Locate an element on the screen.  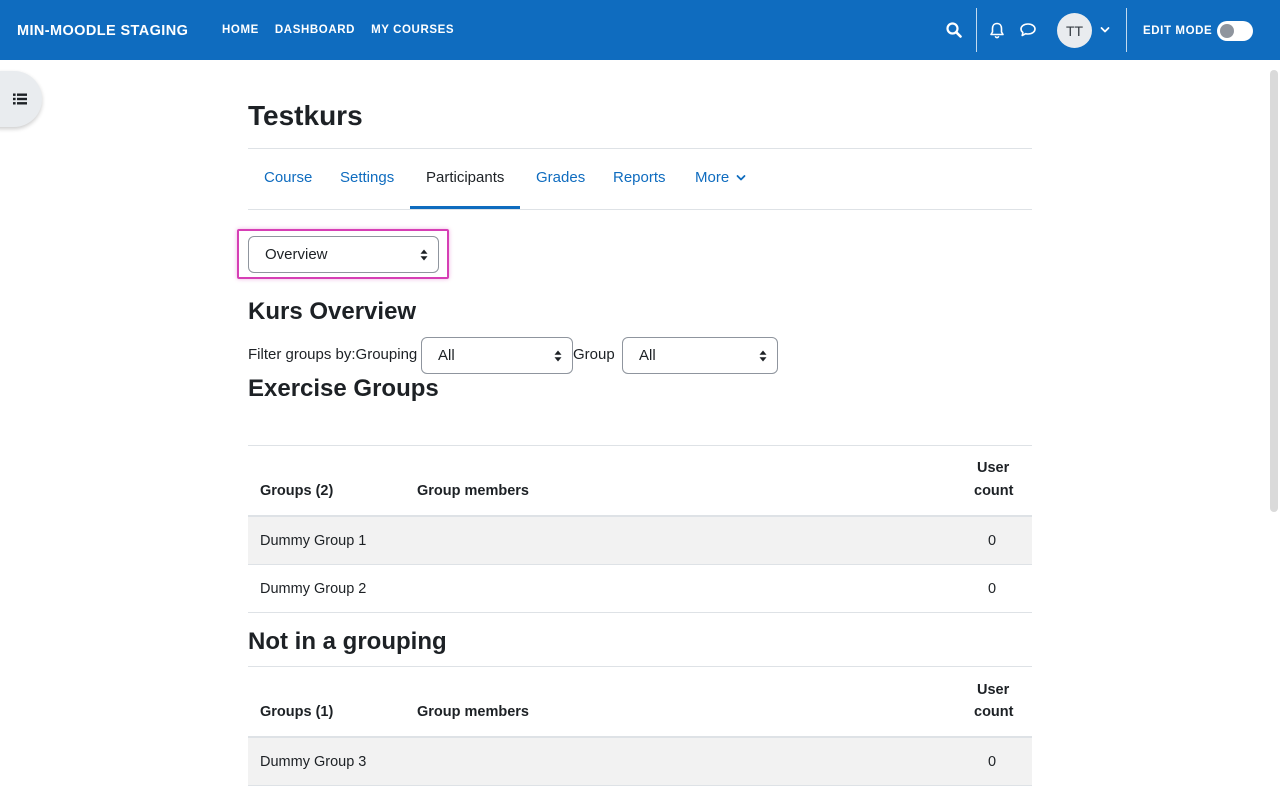
search-icon is located at coordinates (954, 30).